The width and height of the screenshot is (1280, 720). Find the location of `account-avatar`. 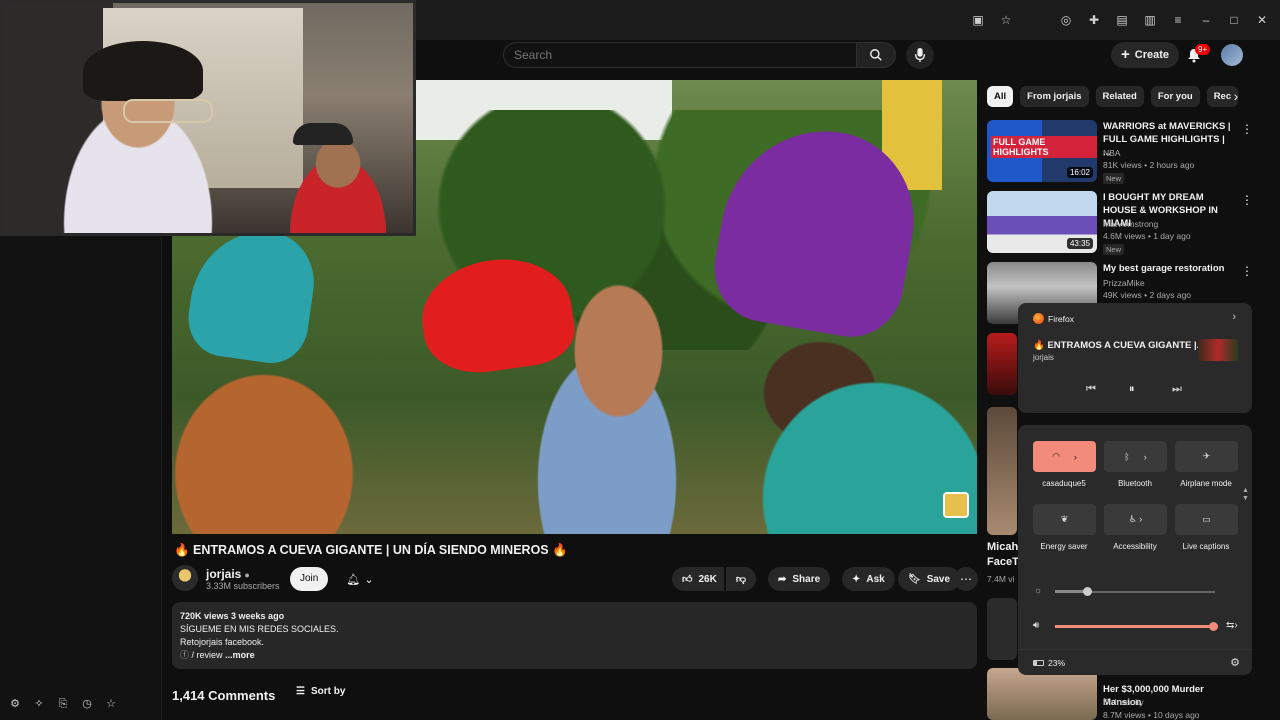

account-avatar is located at coordinates (1232, 55).